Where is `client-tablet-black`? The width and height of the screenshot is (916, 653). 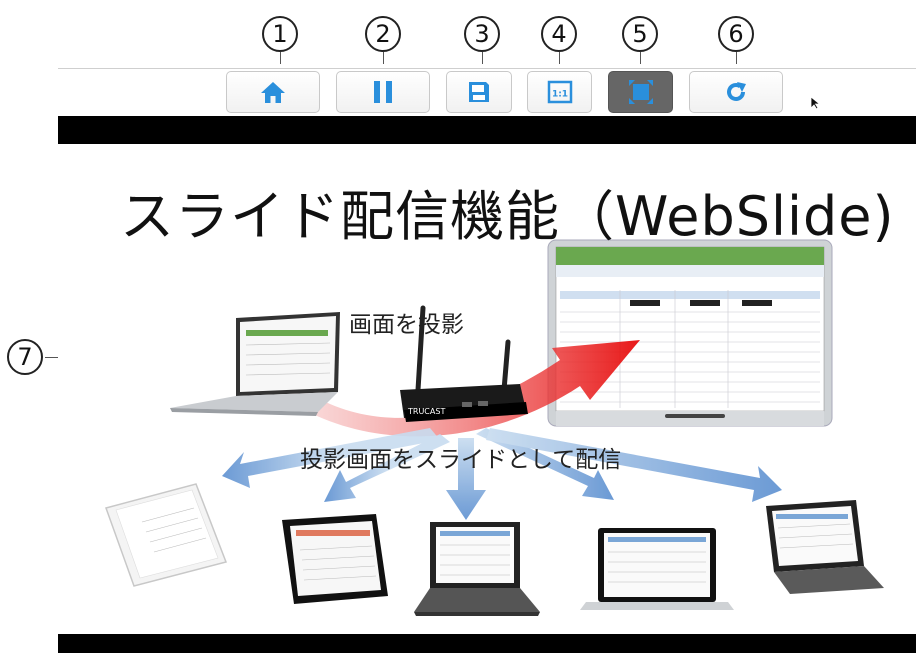 client-tablet-black is located at coordinates (335, 559).